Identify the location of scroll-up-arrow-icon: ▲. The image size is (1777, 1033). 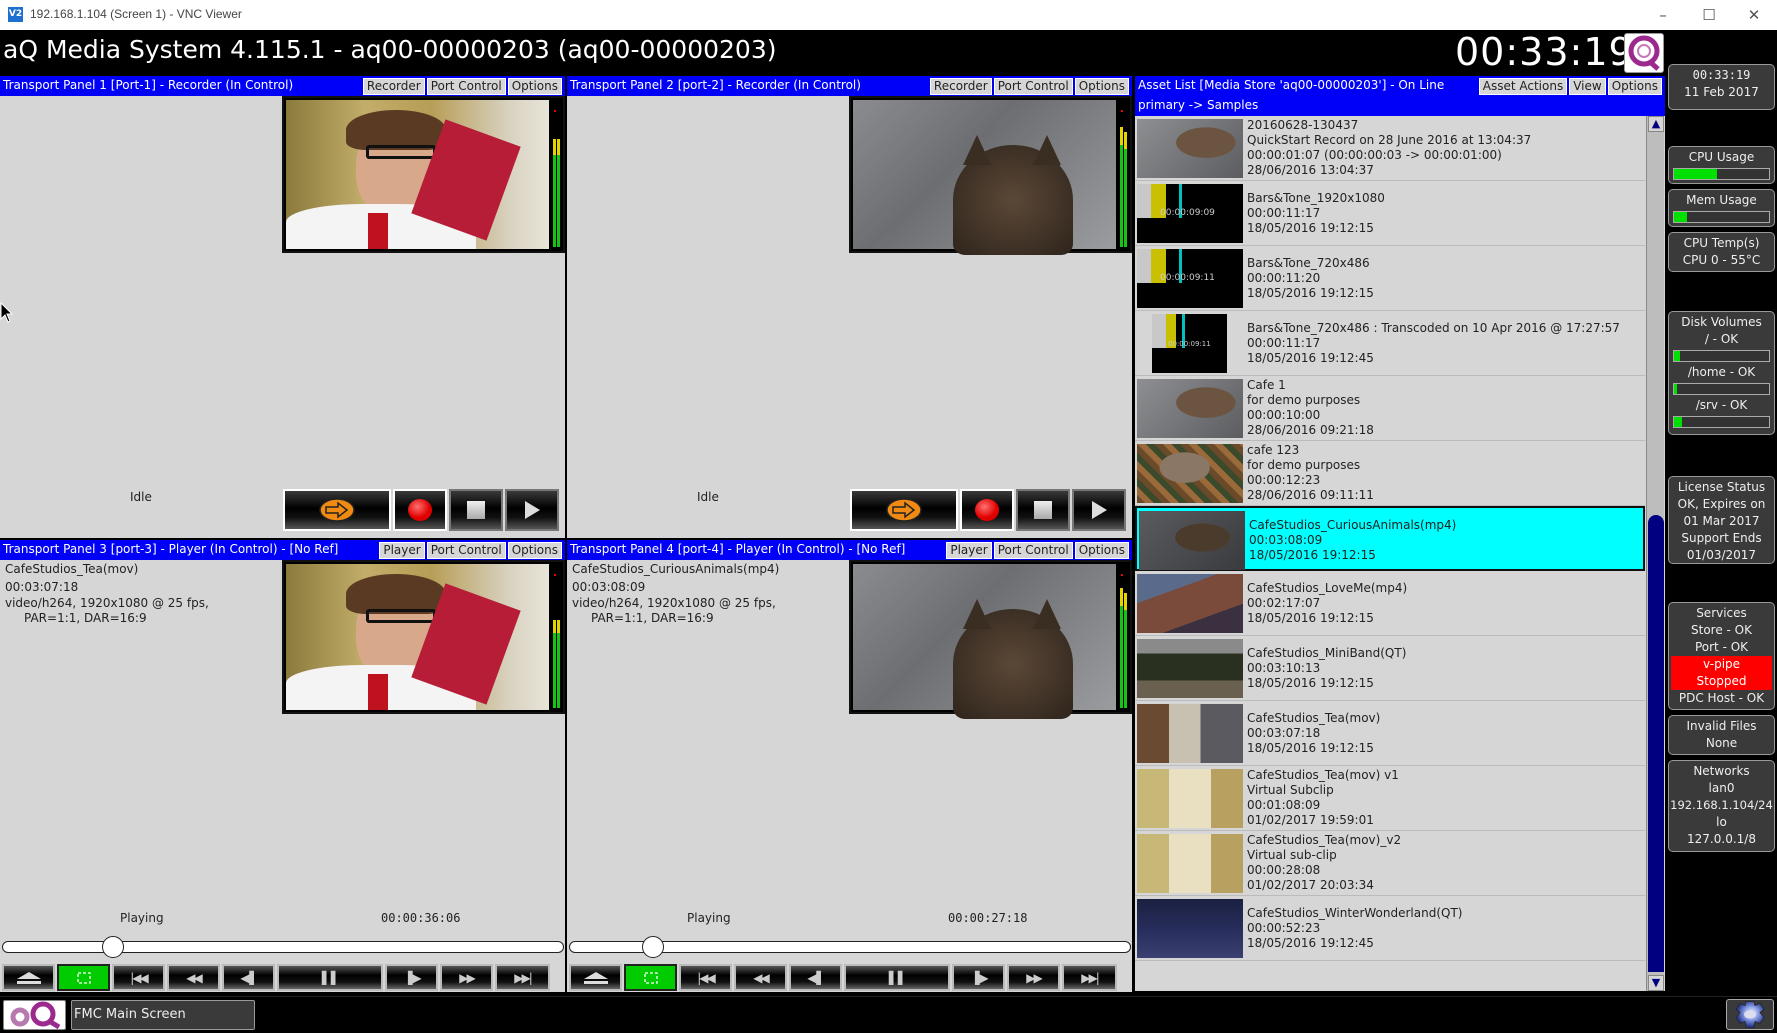
(1656, 124).